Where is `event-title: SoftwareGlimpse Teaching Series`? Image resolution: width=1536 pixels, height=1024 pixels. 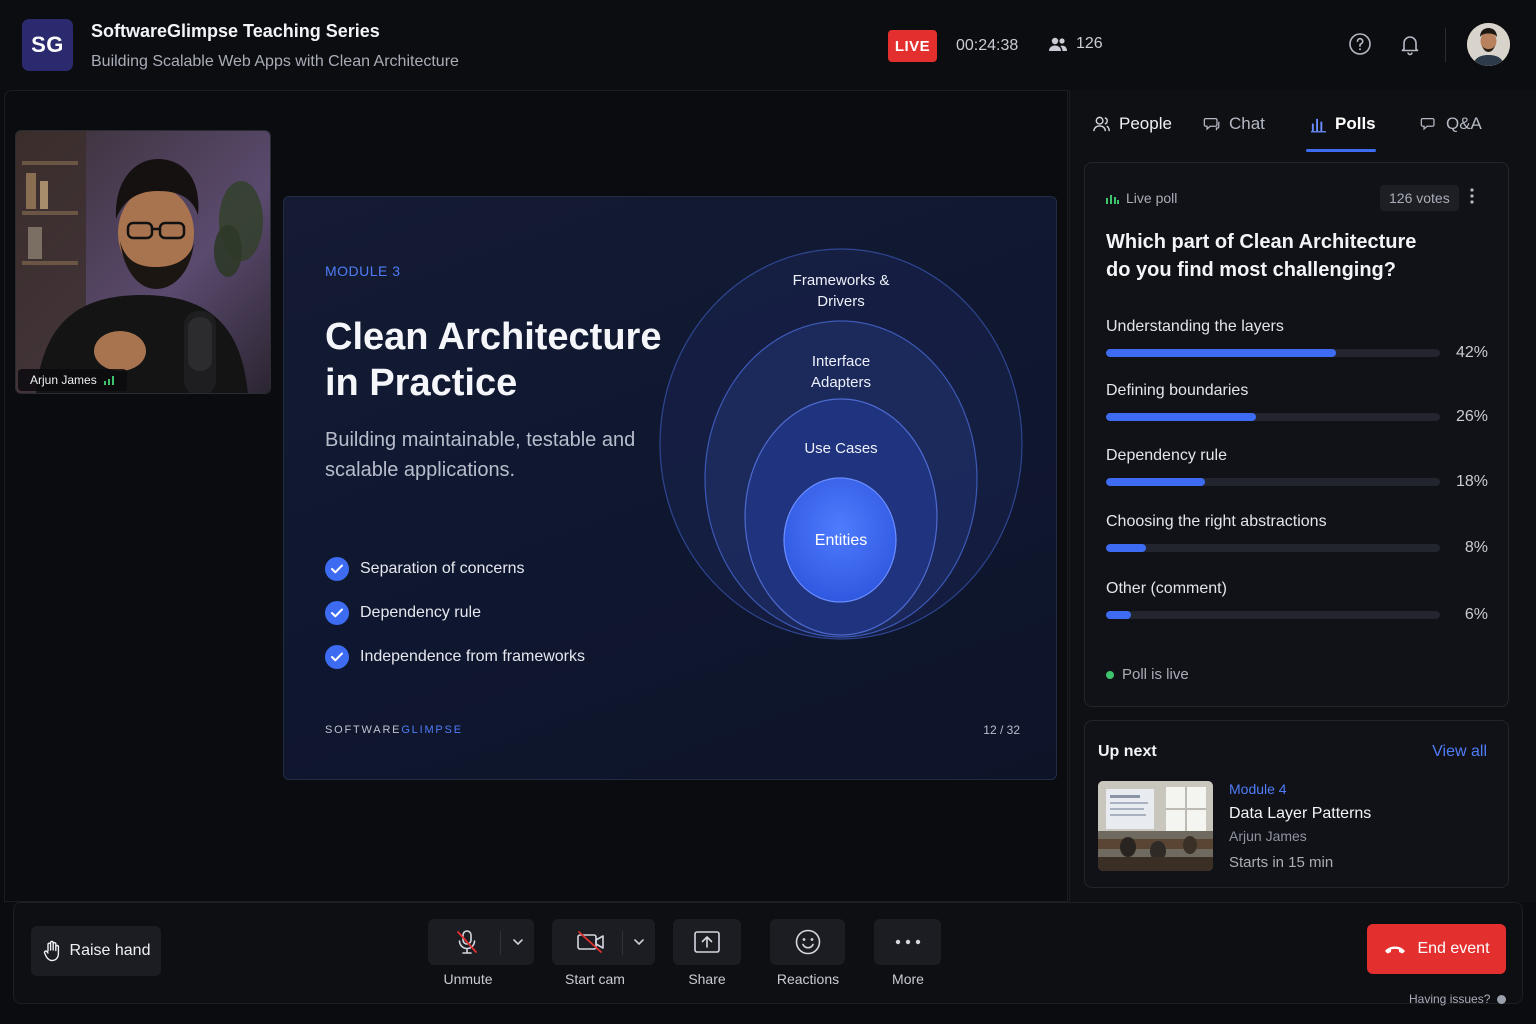 event-title: SoftwareGlimpse Teaching Series is located at coordinates (235, 31).